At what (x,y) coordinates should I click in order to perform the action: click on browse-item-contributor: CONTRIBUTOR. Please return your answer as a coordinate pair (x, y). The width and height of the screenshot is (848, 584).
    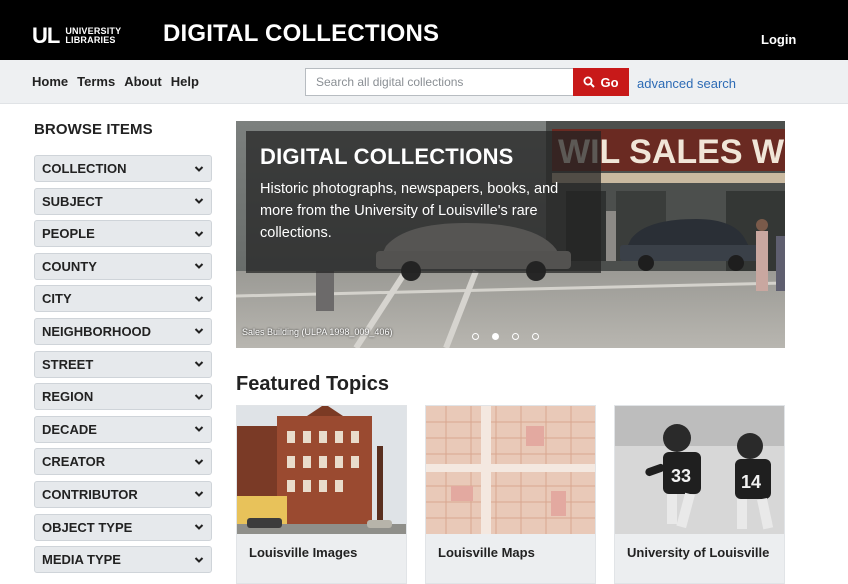
    Looking at the image, I should click on (123, 494).